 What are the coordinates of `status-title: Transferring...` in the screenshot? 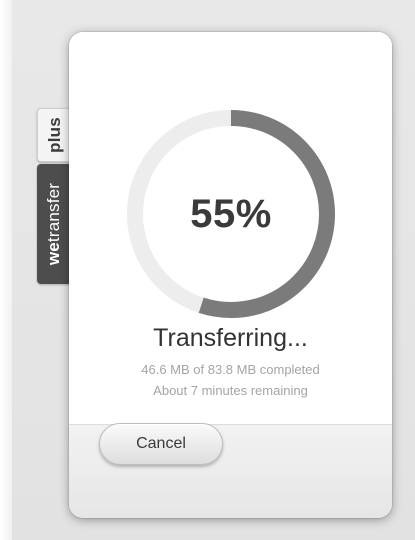 It's located at (230, 338).